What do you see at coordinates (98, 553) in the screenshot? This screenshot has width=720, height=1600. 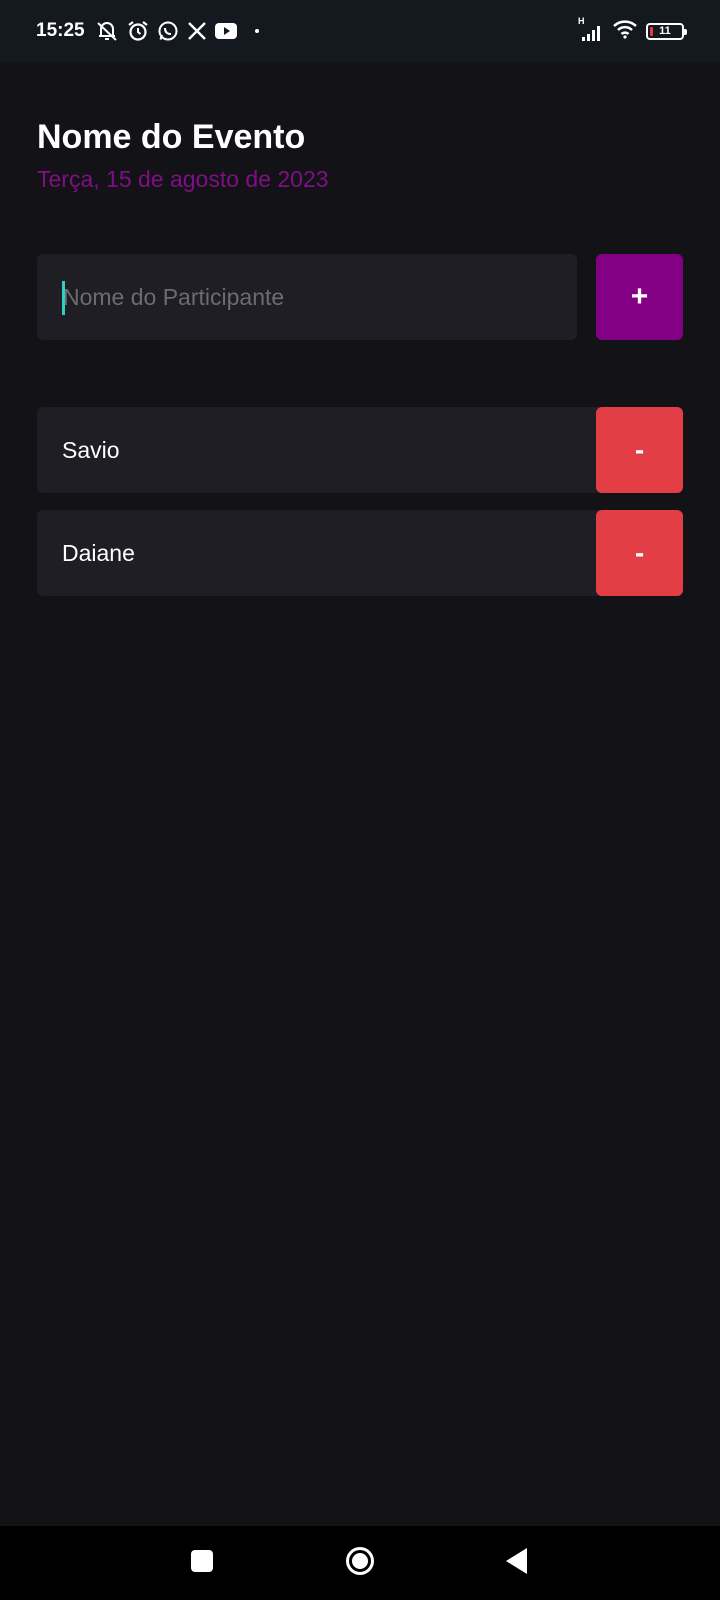 I see `participant-name: Daiane` at bounding box center [98, 553].